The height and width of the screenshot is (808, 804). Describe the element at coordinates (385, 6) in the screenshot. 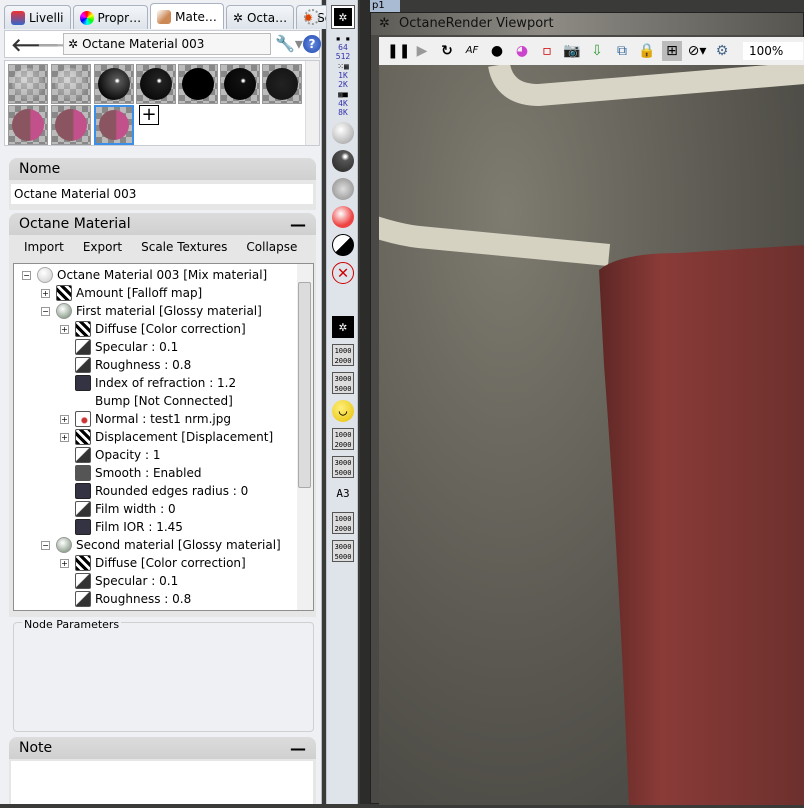

I see `viewport-tab: p1` at that location.